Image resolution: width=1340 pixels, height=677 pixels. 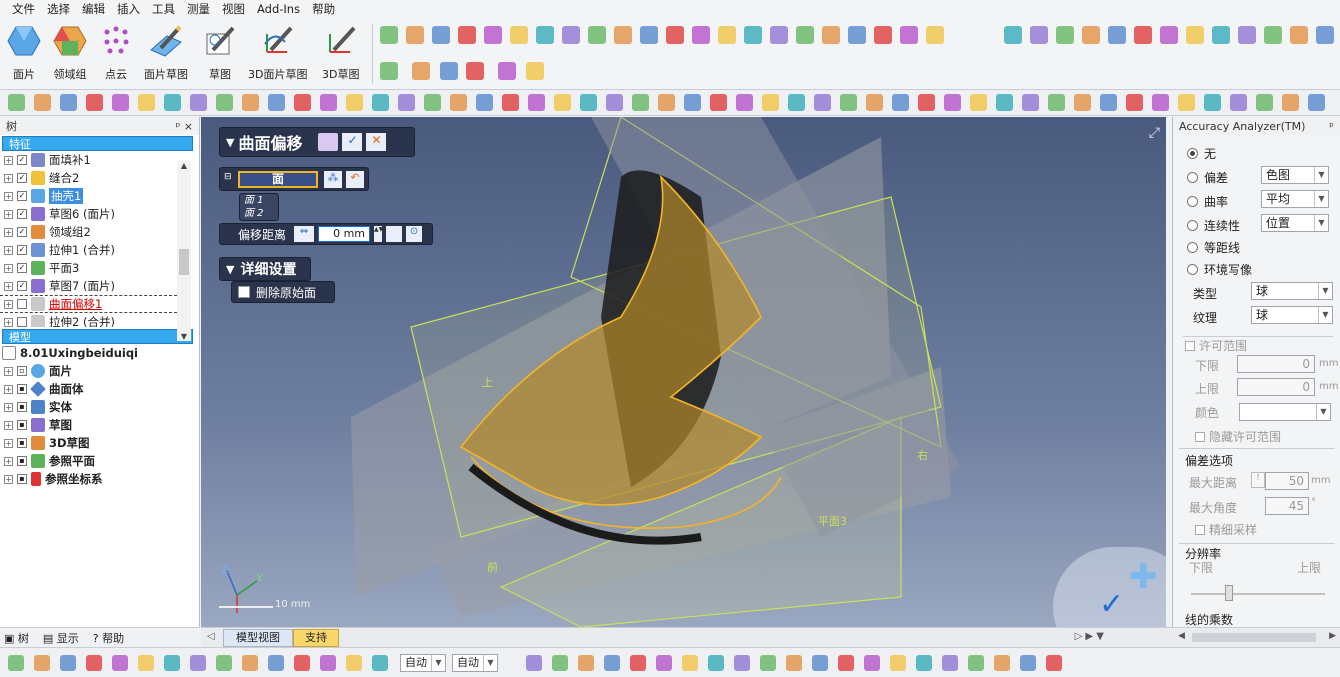 I want to click on collapse-arrow-icon: ▼, so click(x=230, y=269).